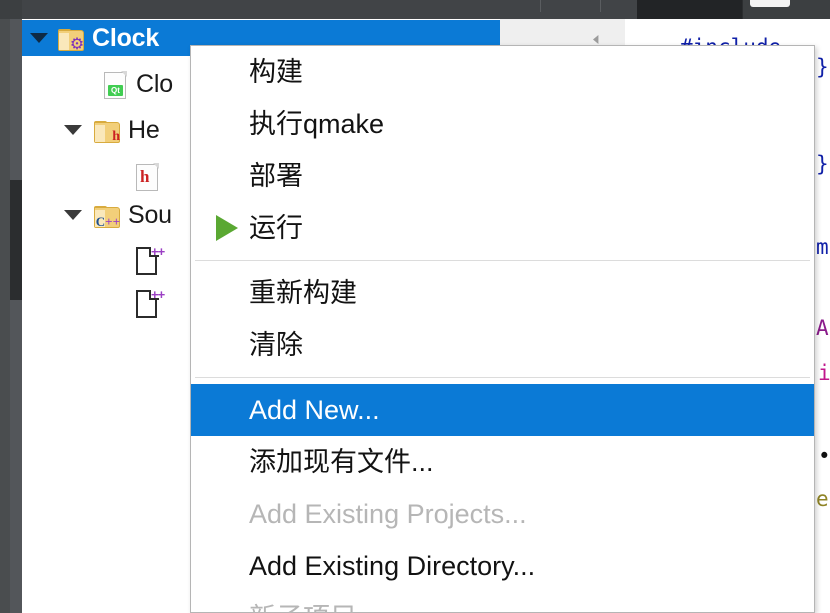 The width and height of the screenshot is (830, 613). I want to click on folder-headers-icon: h, so click(107, 130).